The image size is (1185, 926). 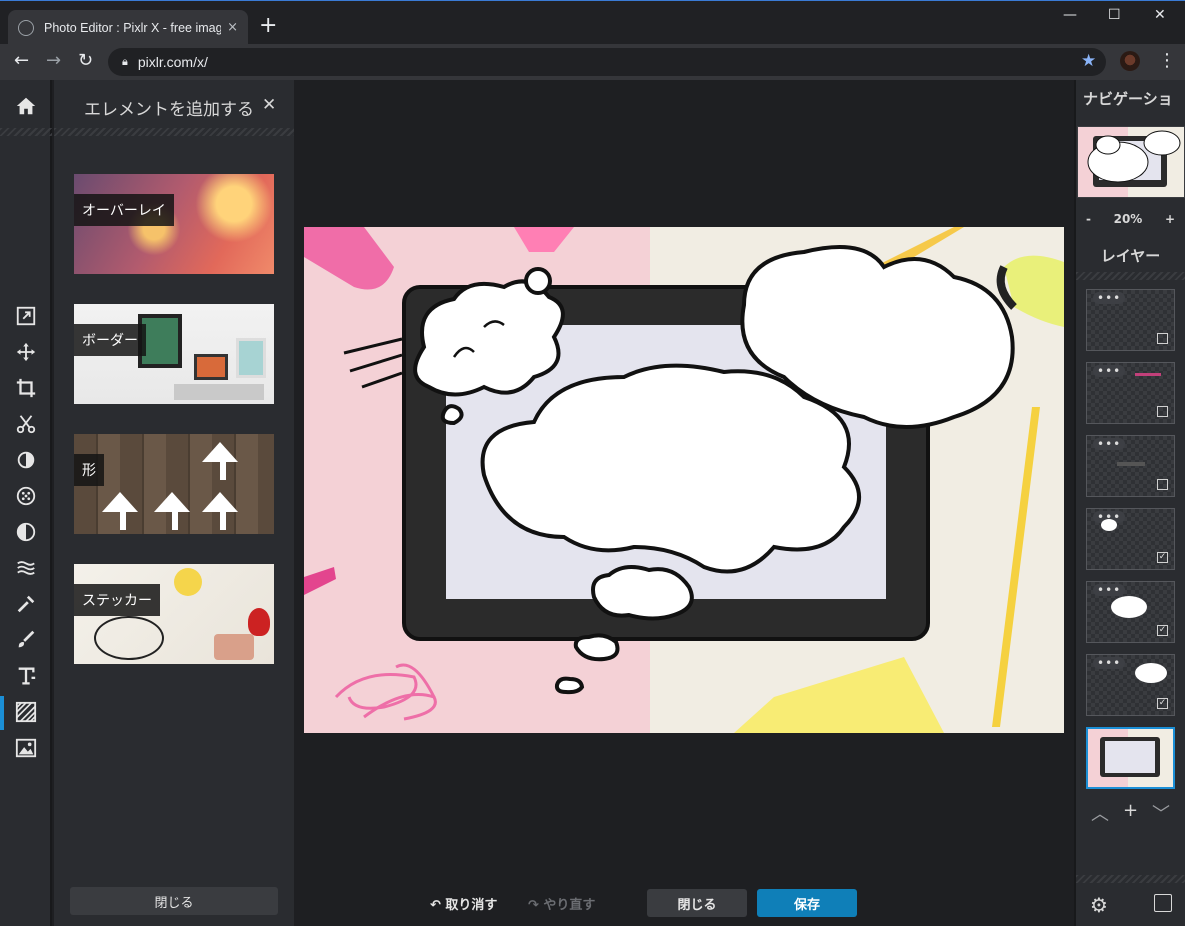 I want to click on element-hatch-icon, so click(x=26, y=712).